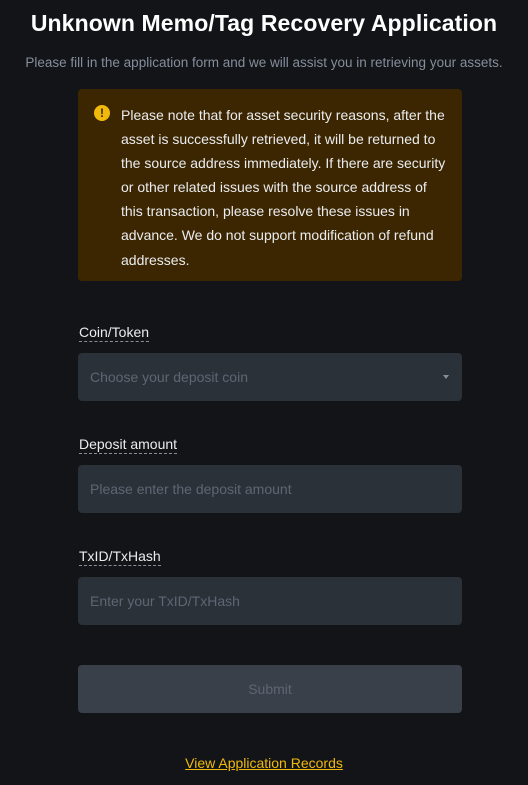 The height and width of the screenshot is (785, 528). Describe the element at coordinates (169, 377) in the screenshot. I see `coin-token-placeholder: Choose your deposit coin` at that location.